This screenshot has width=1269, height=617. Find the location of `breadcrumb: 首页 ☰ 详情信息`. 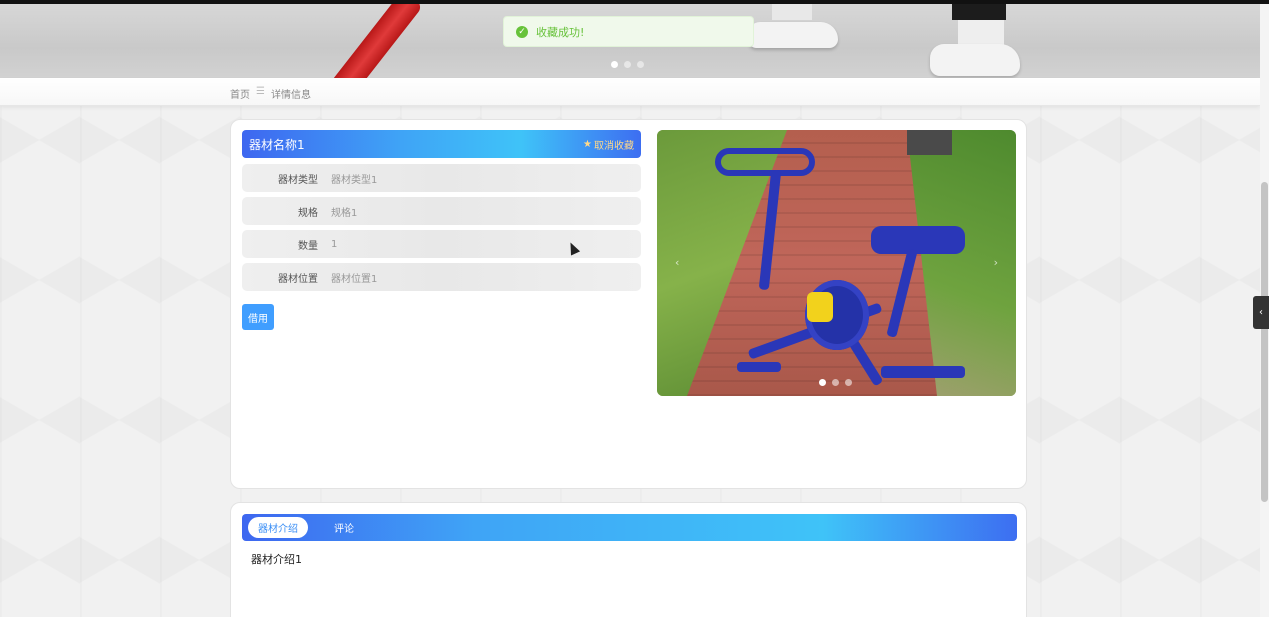

breadcrumb: 首页 ☰ 详情信息 is located at coordinates (270, 93).